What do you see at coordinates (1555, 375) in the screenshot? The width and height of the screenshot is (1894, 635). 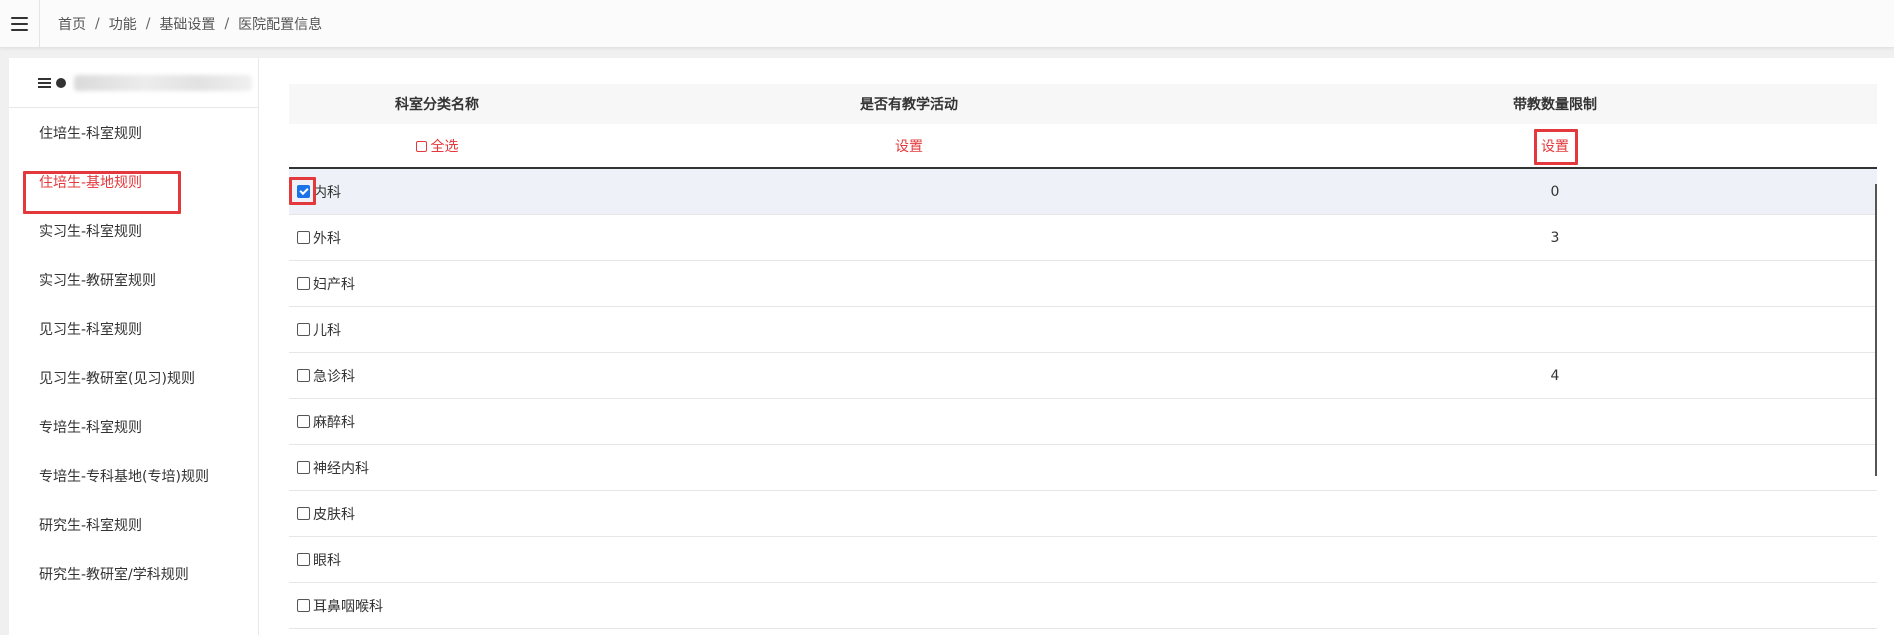 I see `limit-cell: 4` at bounding box center [1555, 375].